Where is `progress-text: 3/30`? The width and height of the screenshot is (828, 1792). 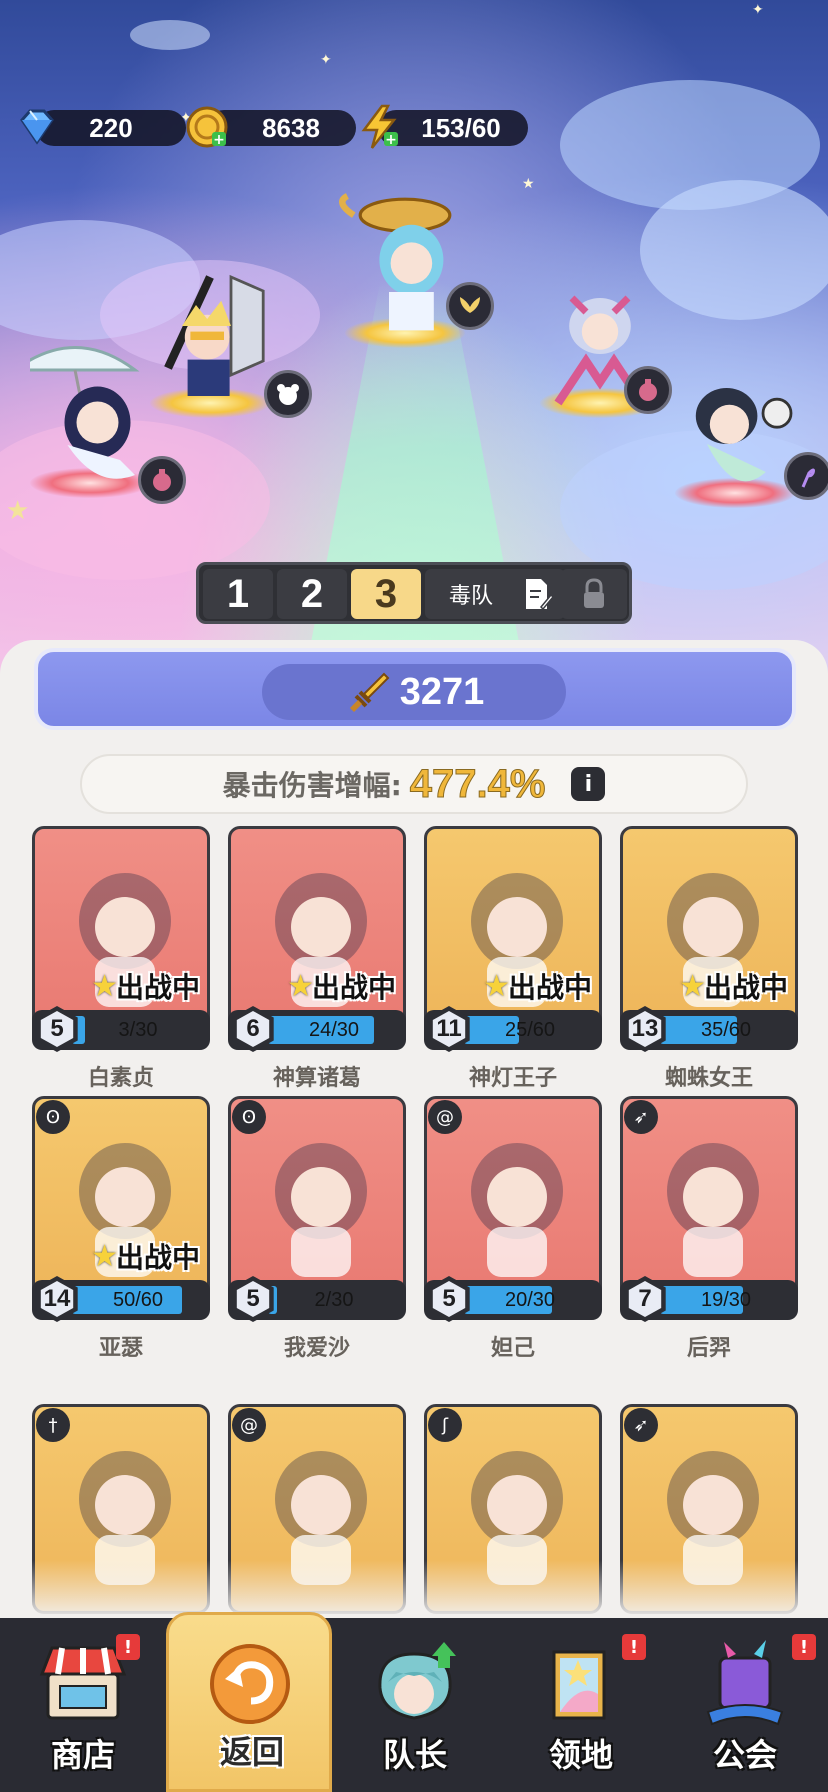 progress-text: 3/30 is located at coordinates (138, 1029).